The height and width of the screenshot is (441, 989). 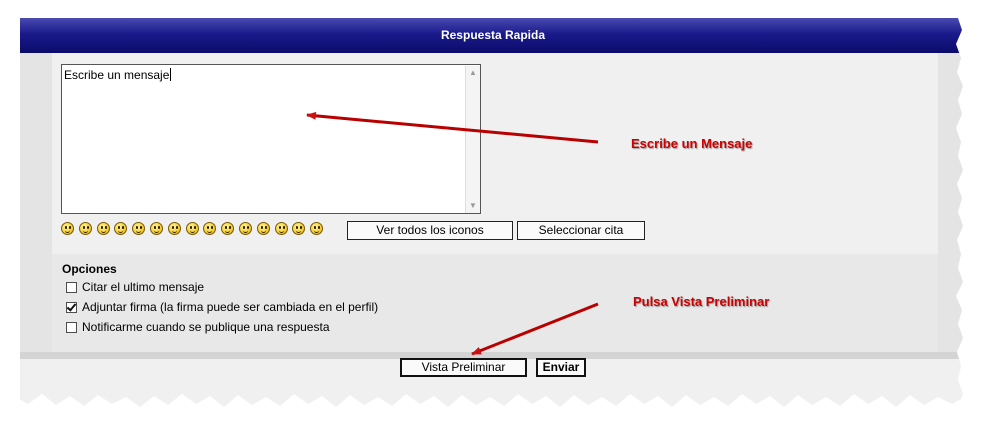 What do you see at coordinates (452, 127) in the screenshot?
I see `arrow-to-message-box` at bounding box center [452, 127].